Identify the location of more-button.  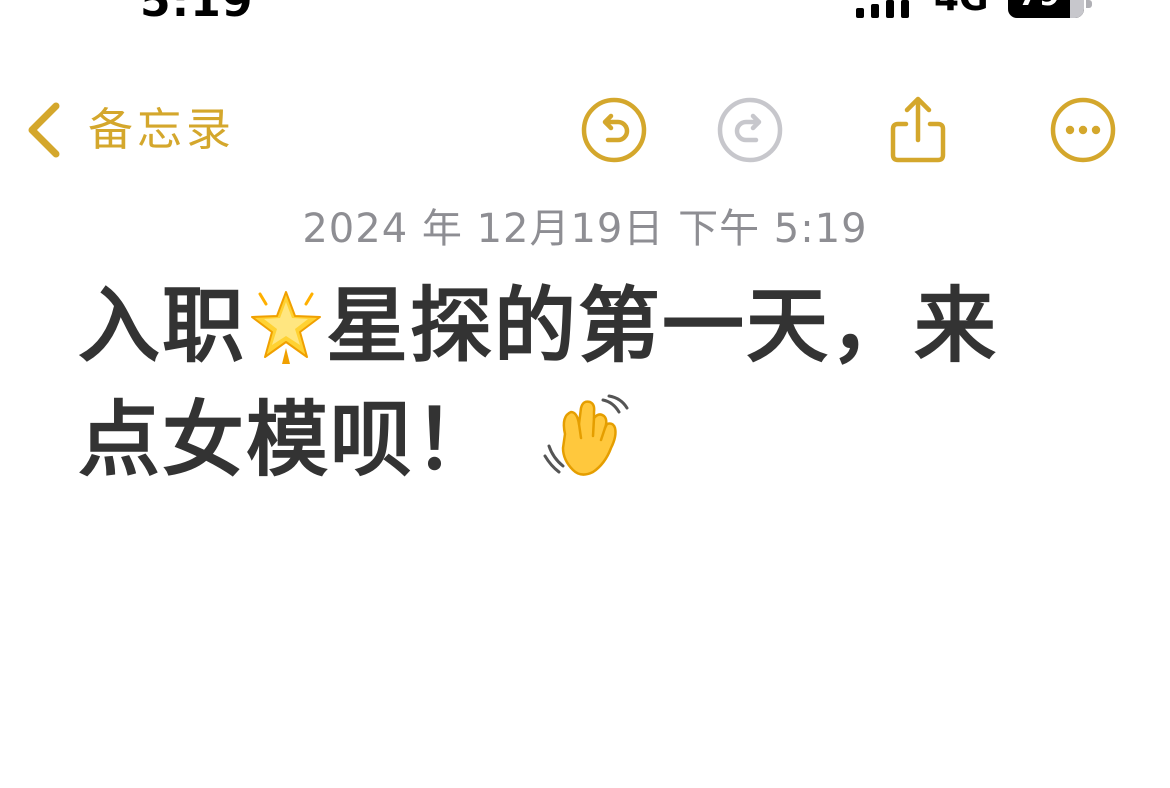
(1083, 130).